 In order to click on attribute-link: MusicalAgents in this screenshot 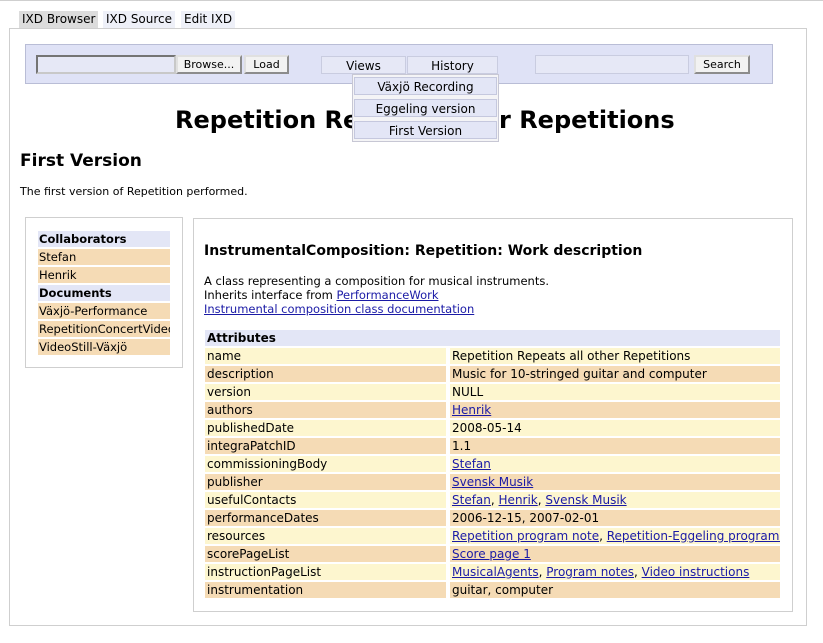, I will do `click(495, 572)`.